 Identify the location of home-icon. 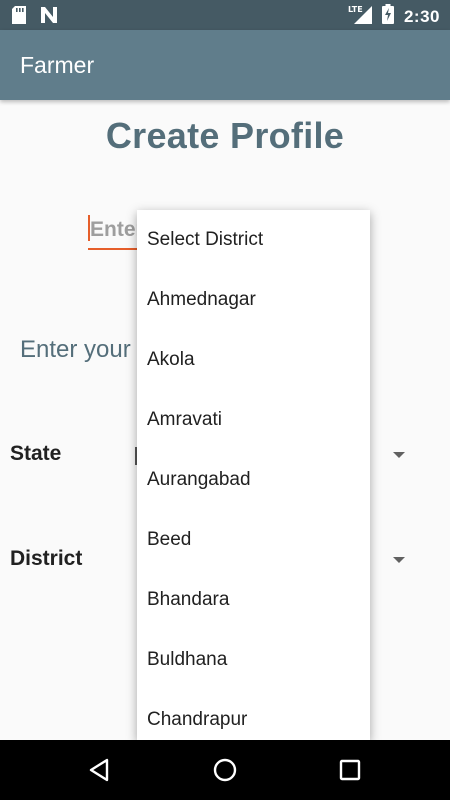
(225, 770).